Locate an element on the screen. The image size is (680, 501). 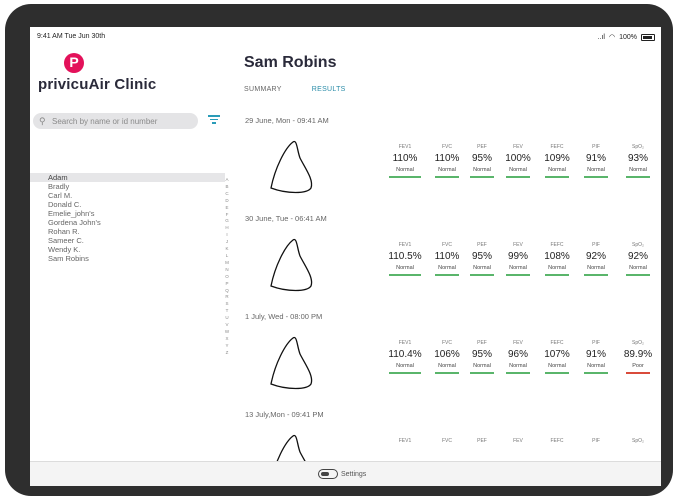
alphabet-letter: P is located at coordinates (227, 284).